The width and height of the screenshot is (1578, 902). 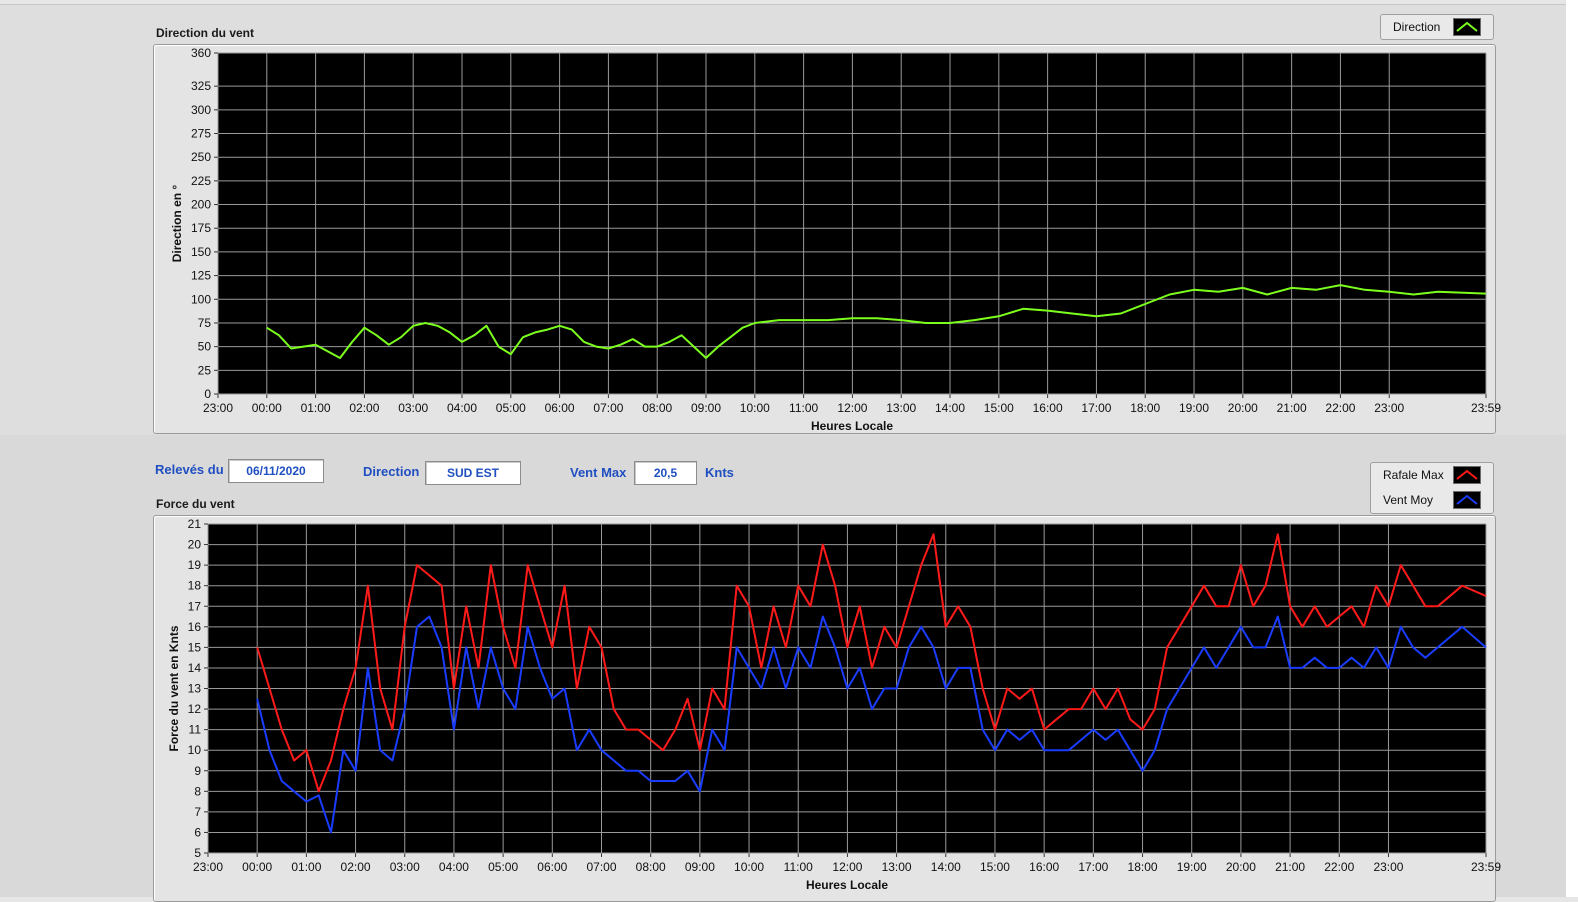 What do you see at coordinates (195, 545) in the screenshot?
I see `y-tick-label: 20` at bounding box center [195, 545].